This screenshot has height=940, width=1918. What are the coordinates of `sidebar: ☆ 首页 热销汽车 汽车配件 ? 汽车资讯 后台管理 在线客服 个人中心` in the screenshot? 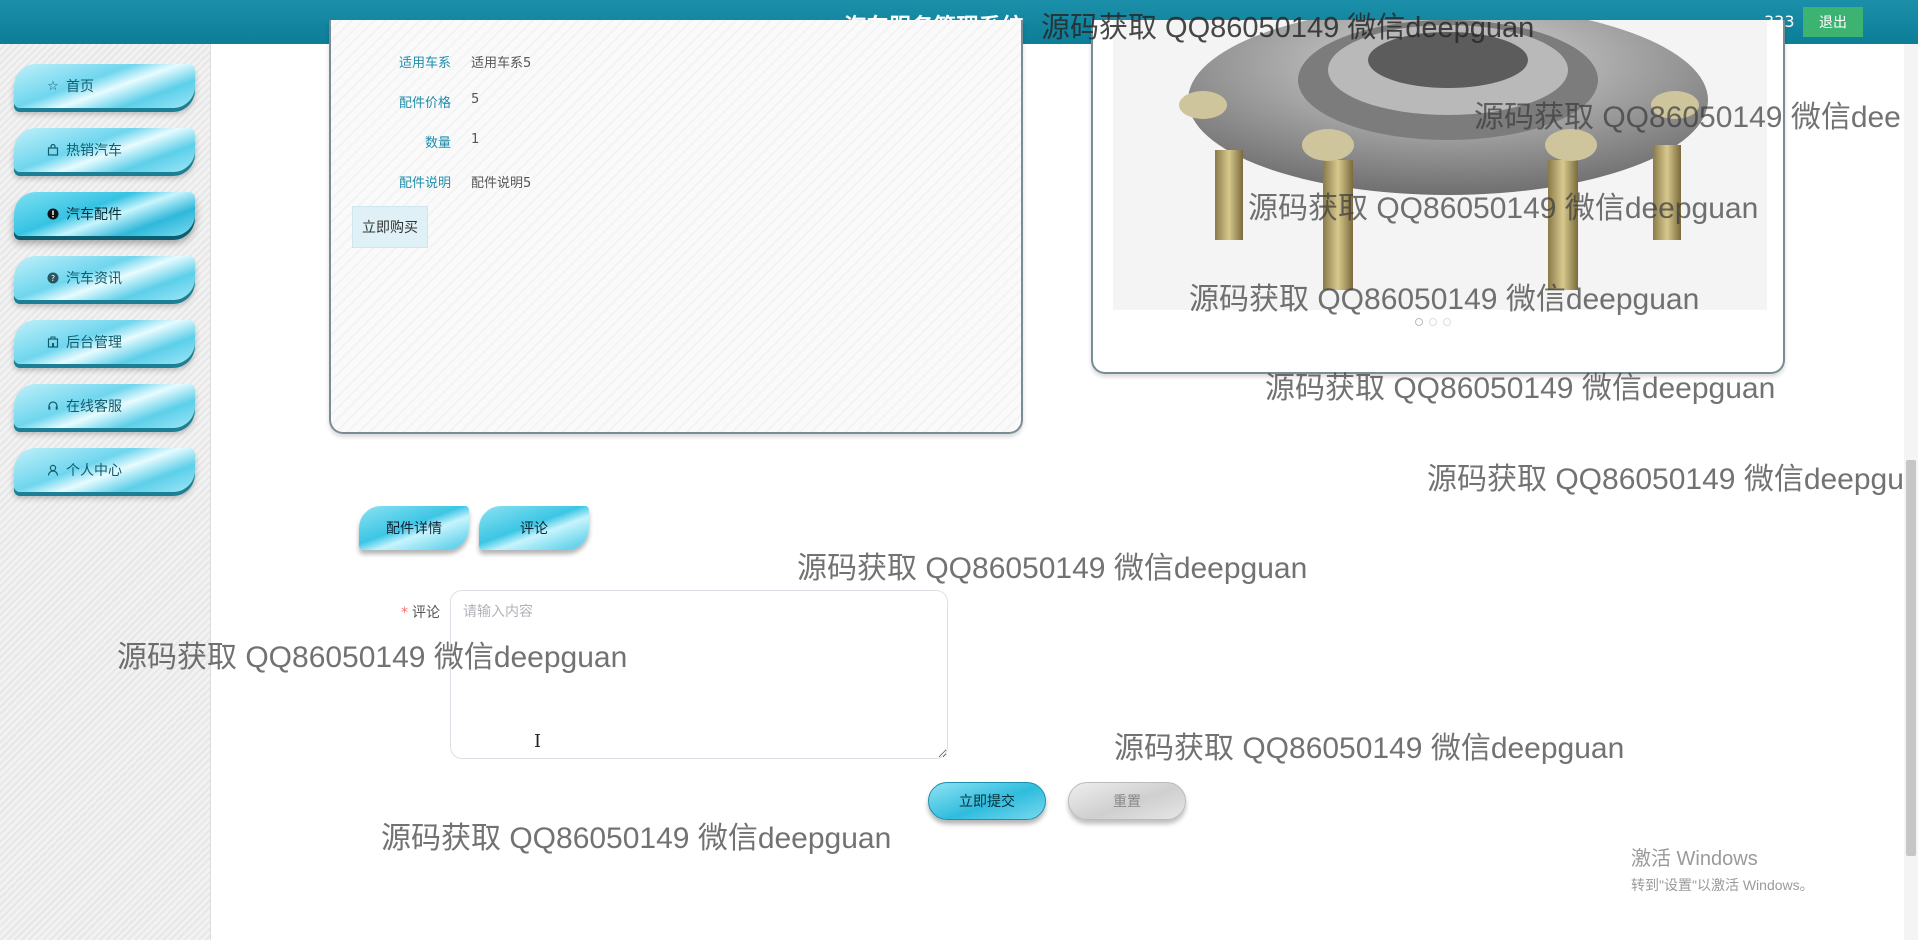 It's located at (105, 492).